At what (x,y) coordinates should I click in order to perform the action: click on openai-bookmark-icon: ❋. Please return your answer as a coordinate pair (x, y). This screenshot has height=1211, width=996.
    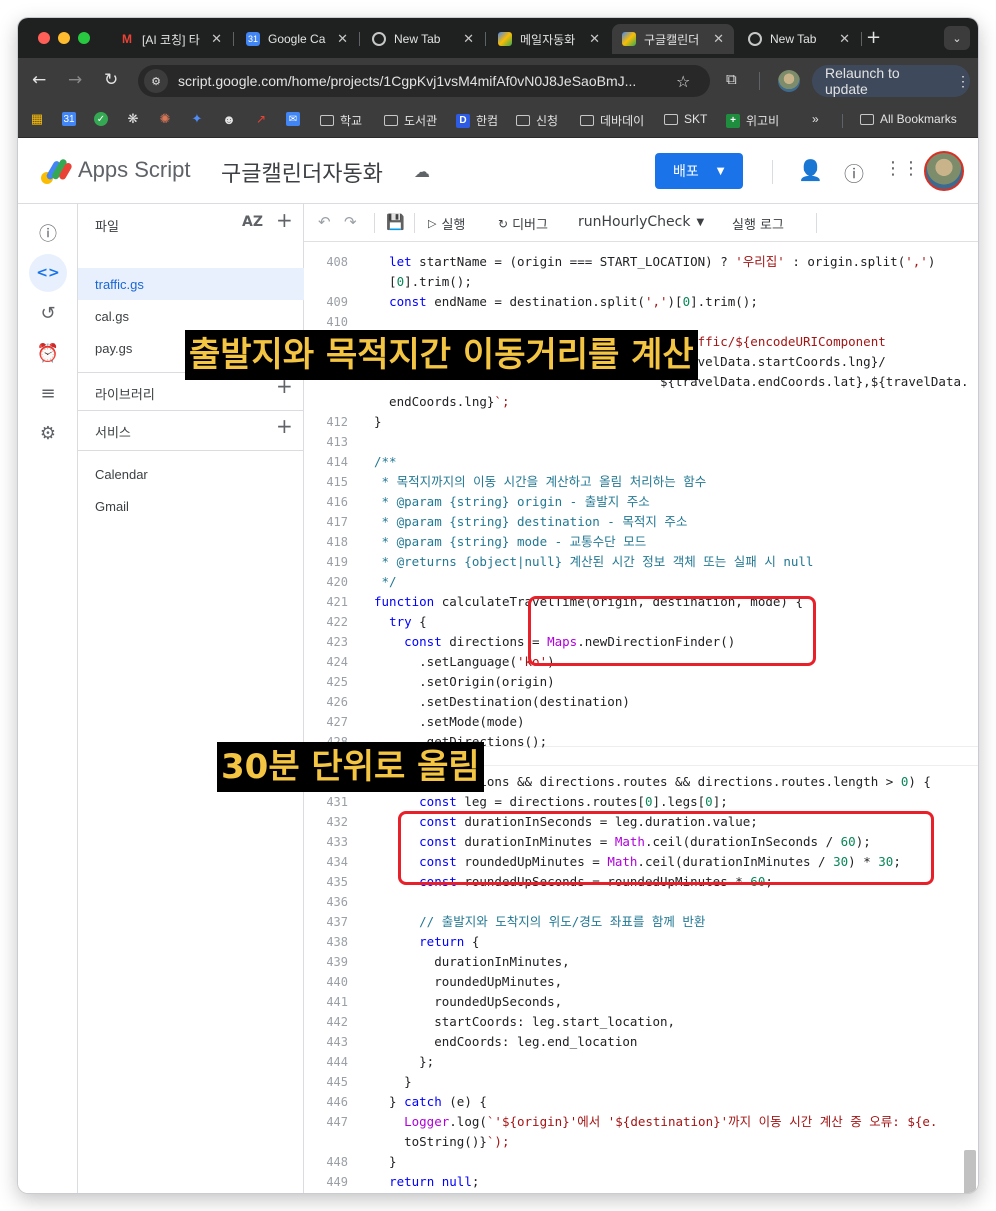
    Looking at the image, I should click on (136, 118).